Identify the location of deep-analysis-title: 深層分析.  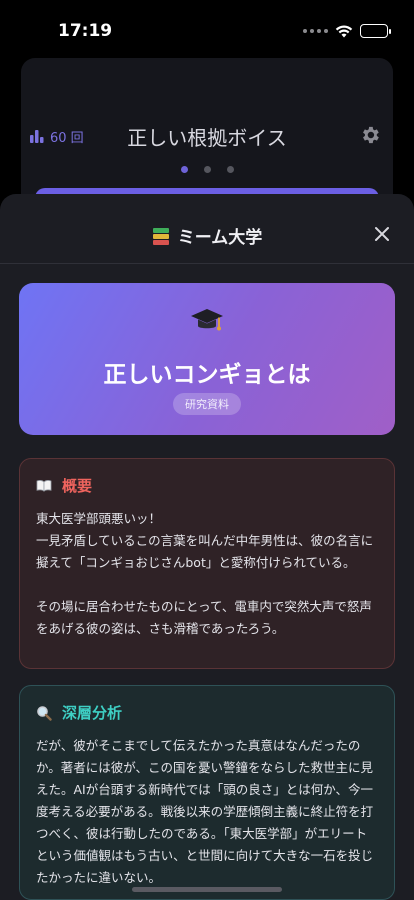
(92, 713).